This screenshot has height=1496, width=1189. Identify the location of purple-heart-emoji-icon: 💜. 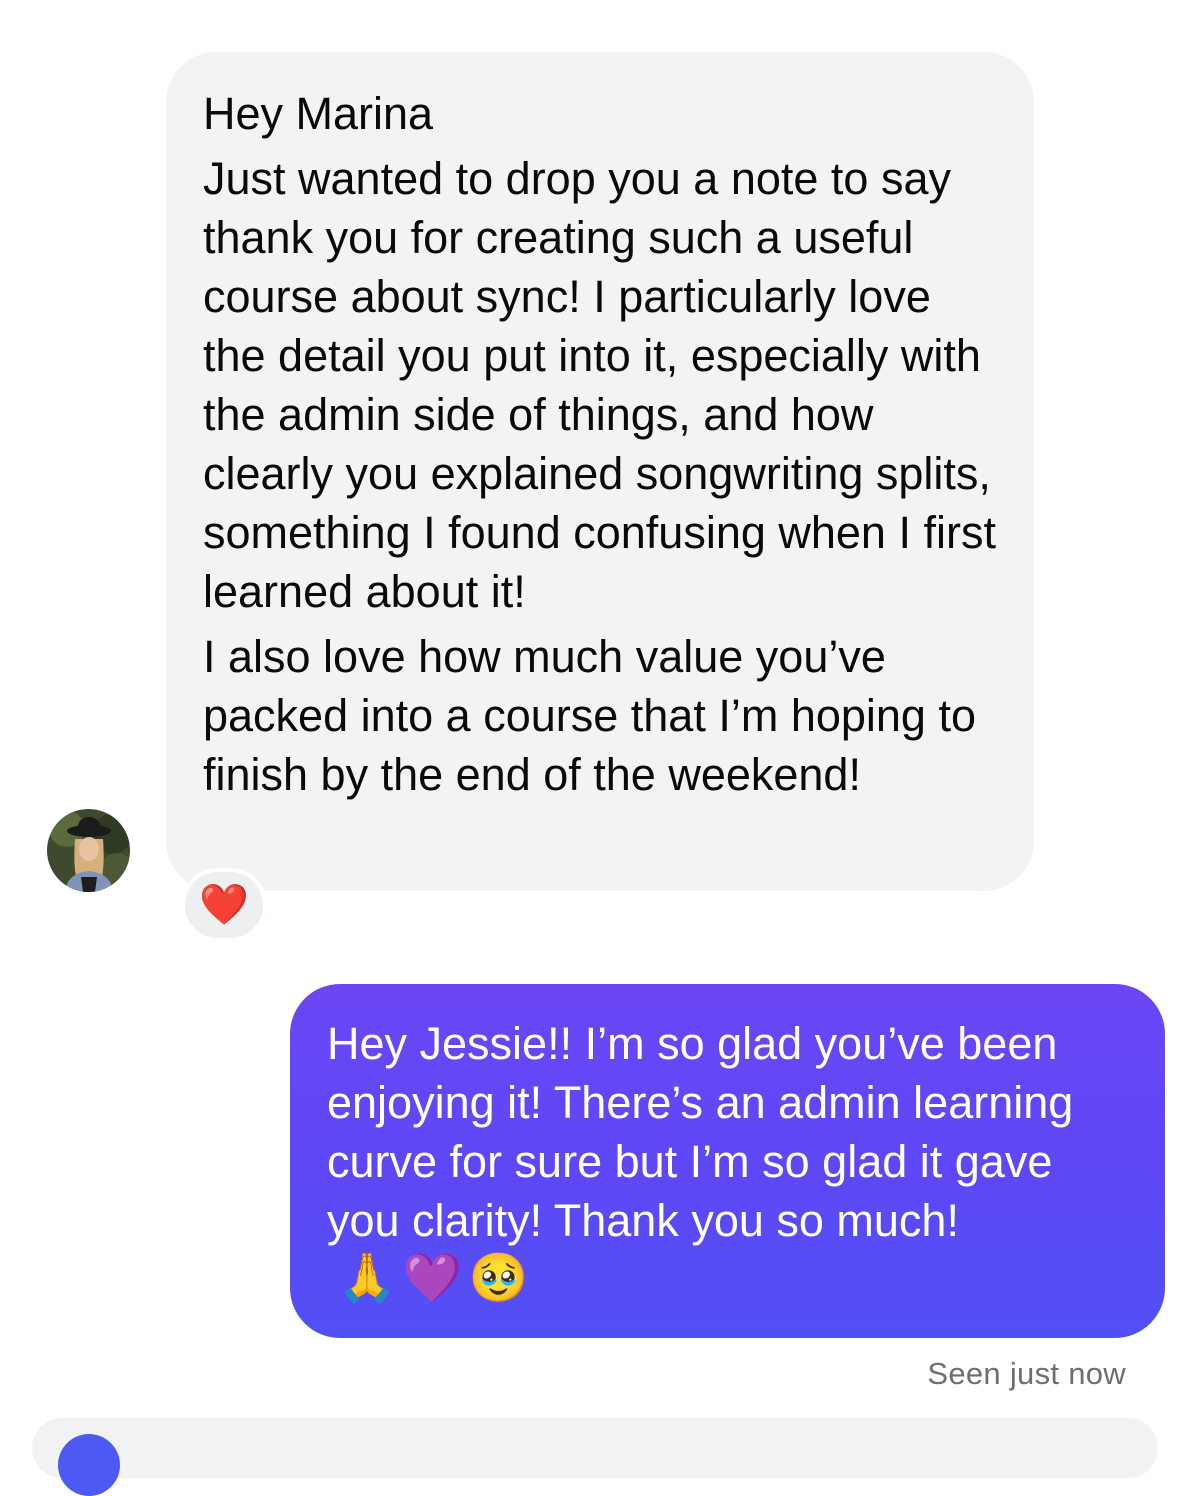
(432, 1279).